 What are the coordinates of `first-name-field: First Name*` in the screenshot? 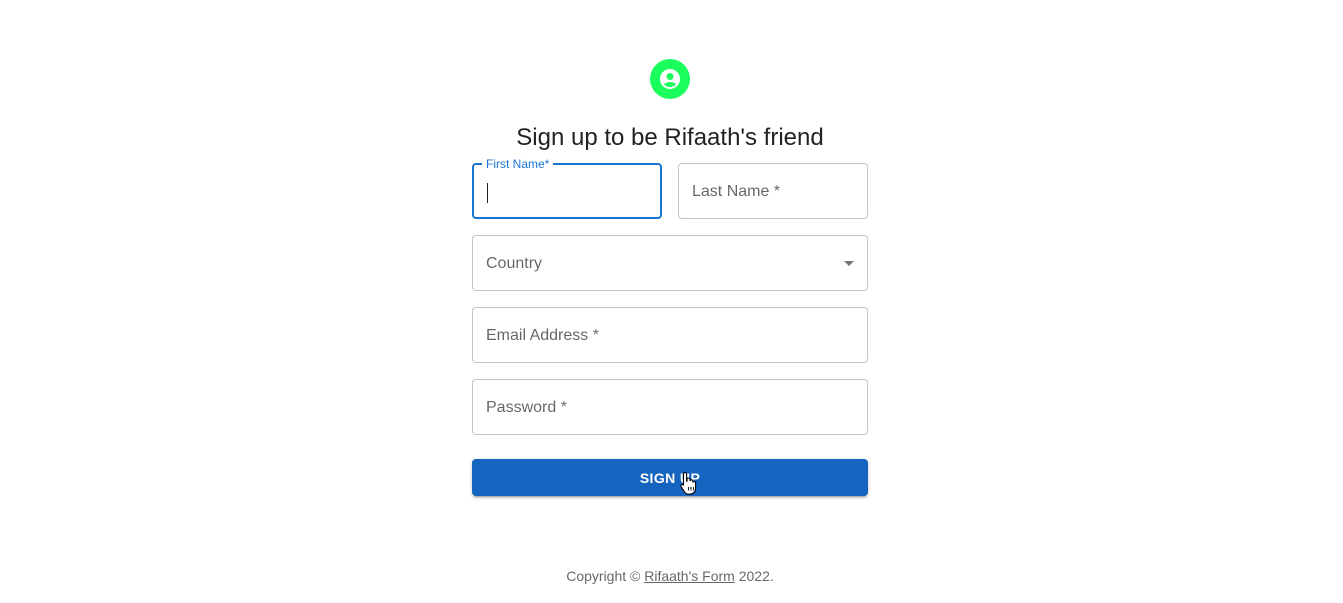 It's located at (567, 188).